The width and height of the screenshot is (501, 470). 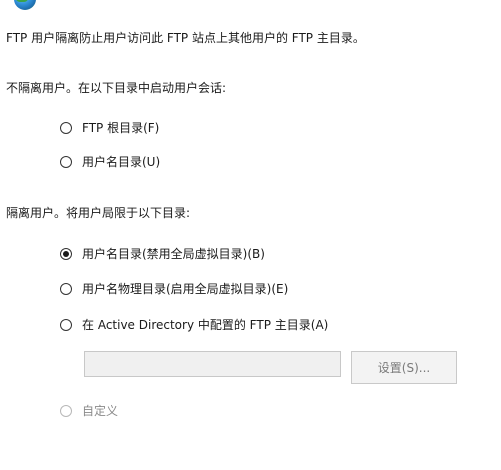 I want to click on ad-path-input, so click(x=212, y=364).